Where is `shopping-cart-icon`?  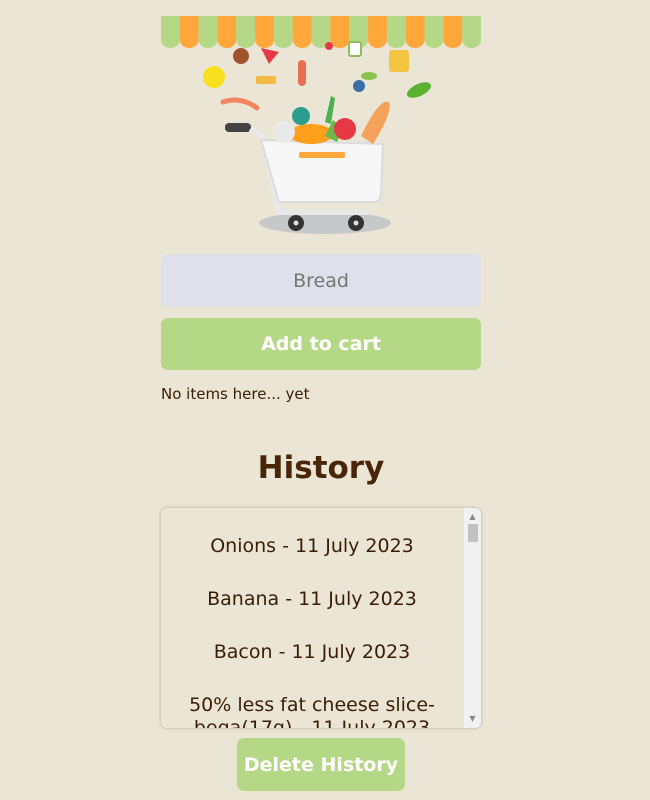 shopping-cart-icon is located at coordinates (317, 137).